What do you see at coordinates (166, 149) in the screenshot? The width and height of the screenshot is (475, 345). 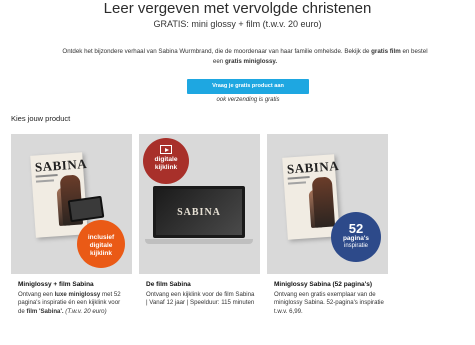 I see `play-icon` at bounding box center [166, 149].